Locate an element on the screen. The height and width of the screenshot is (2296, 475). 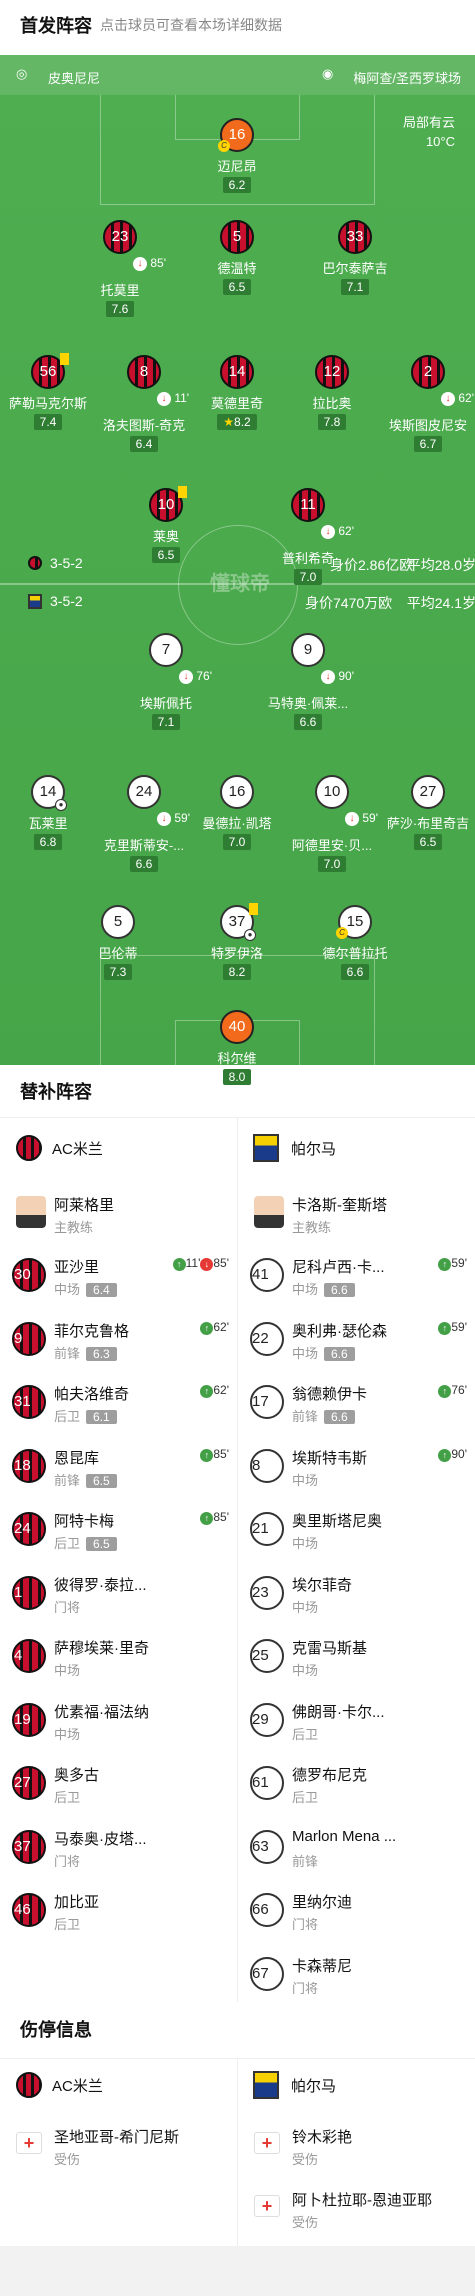
subs-home-team: AC米兰 is located at coordinates (59, 1148).